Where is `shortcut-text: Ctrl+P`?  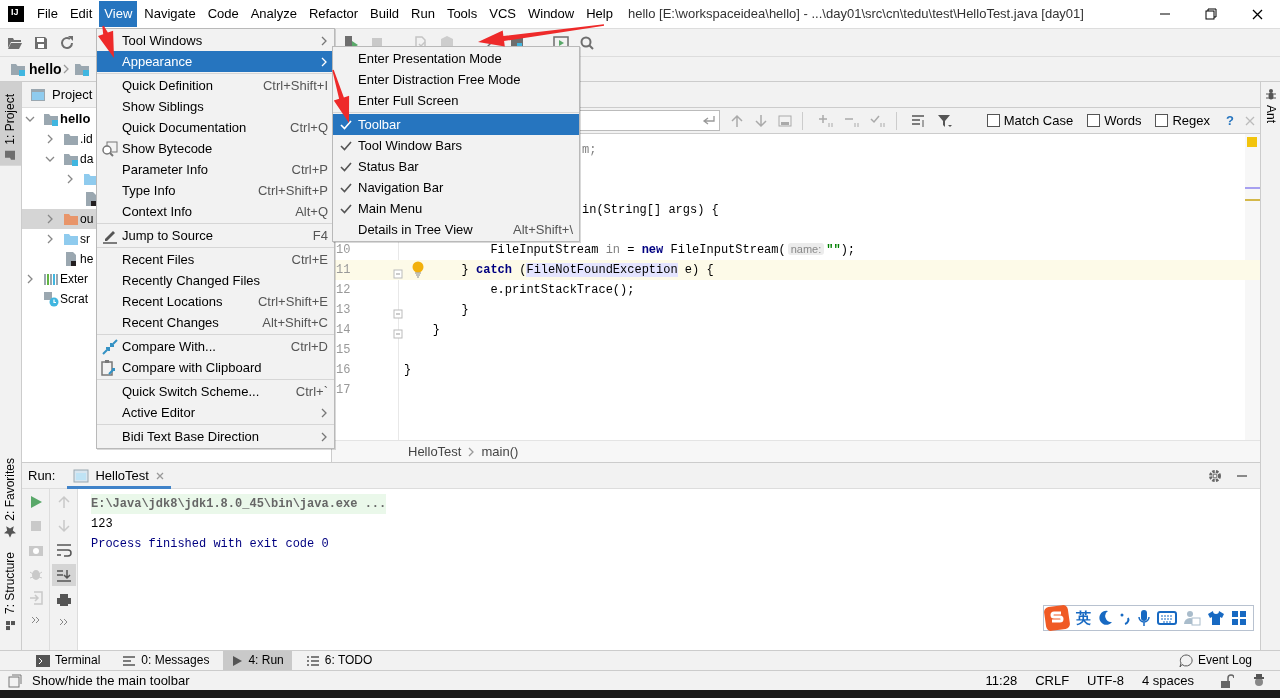 shortcut-text: Ctrl+P is located at coordinates (309, 169).